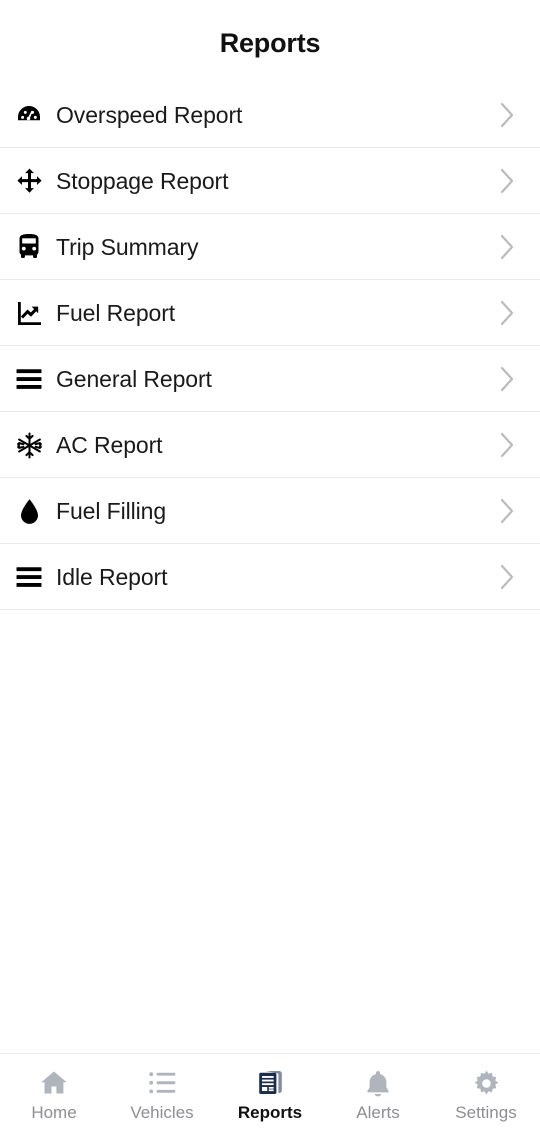 The height and width of the screenshot is (1139, 540). Describe the element at coordinates (29, 313) in the screenshot. I see `chart-line-up-icon` at that location.